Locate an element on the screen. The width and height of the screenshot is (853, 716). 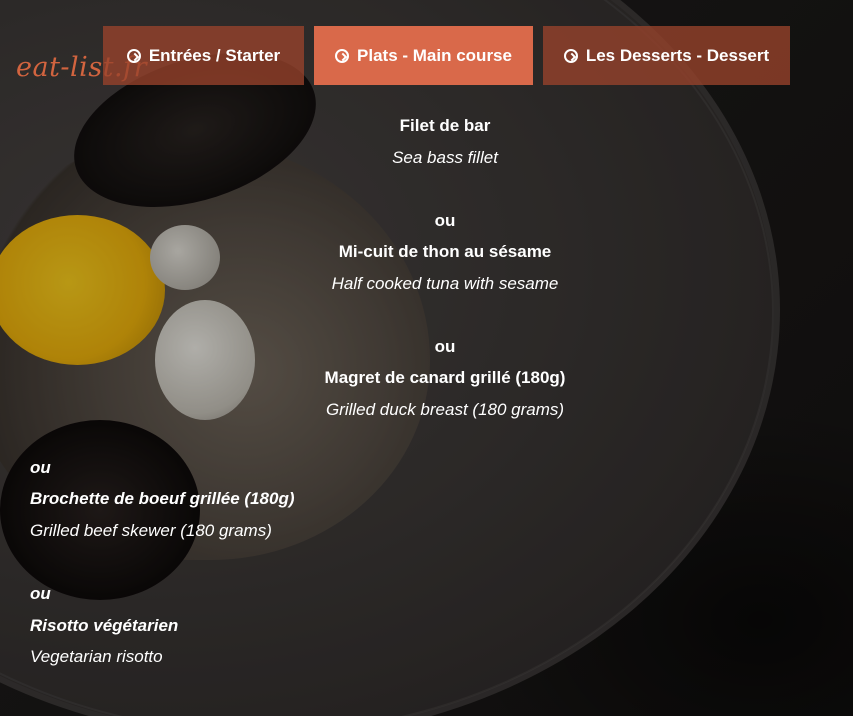
dish-name-en: Grilled beef skewer (180 grams) is located at coordinates (151, 530).